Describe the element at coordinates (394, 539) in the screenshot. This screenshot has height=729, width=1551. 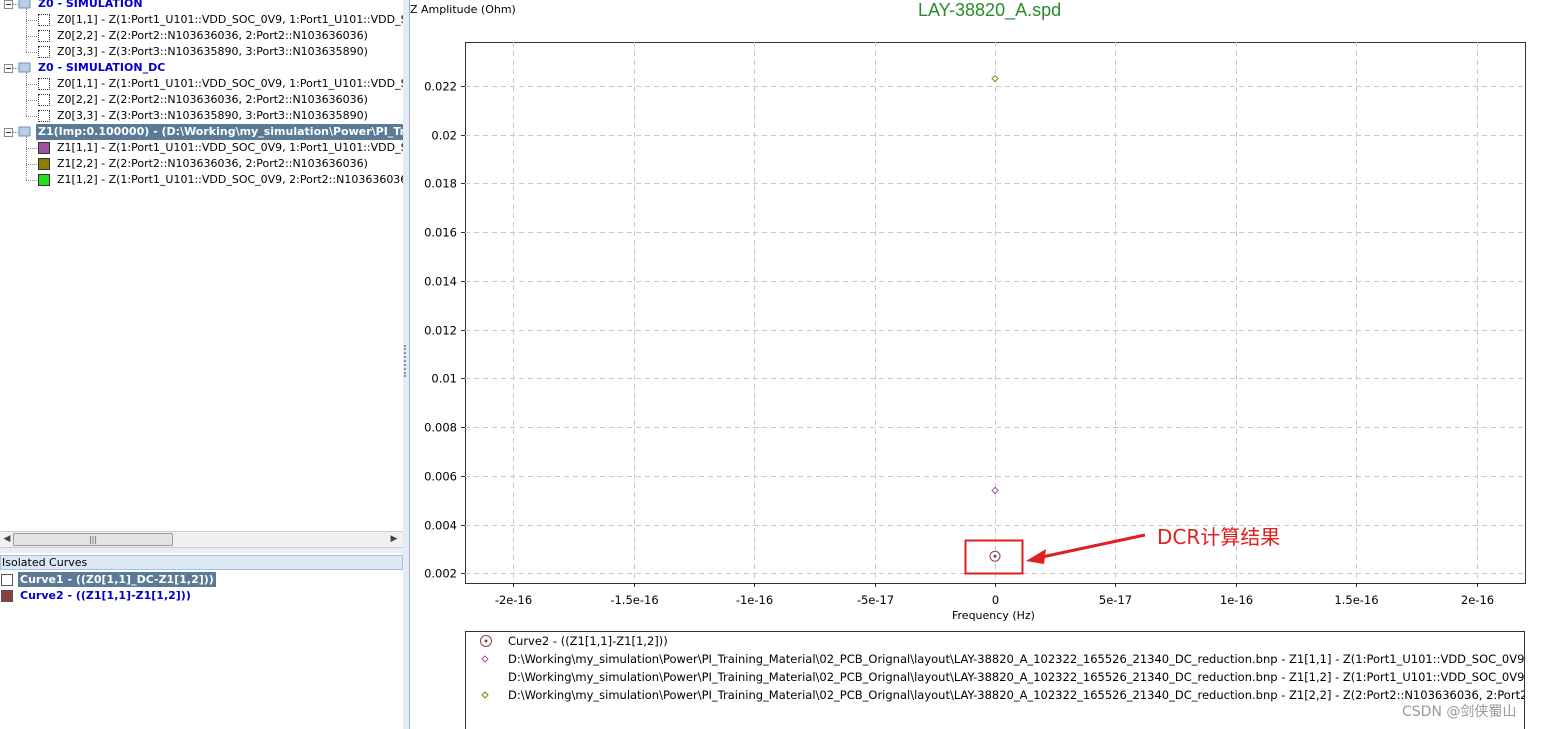
I see `scroll-right-icon: ▶` at that location.